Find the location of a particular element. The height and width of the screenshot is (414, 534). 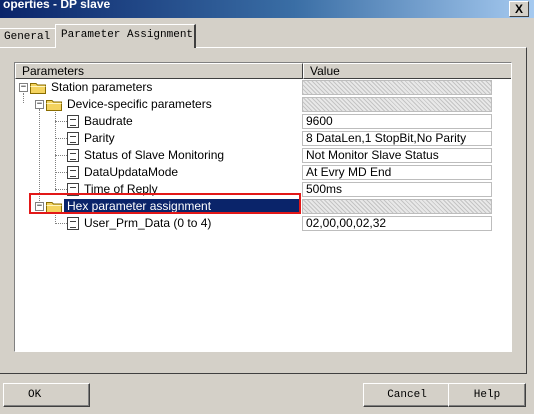

close-icon: X is located at coordinates (518, 9).